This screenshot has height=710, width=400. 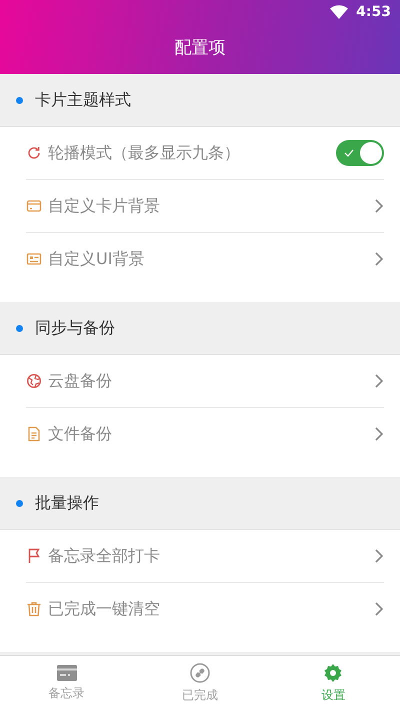 I want to click on row-label: 文件备份, so click(x=80, y=434).